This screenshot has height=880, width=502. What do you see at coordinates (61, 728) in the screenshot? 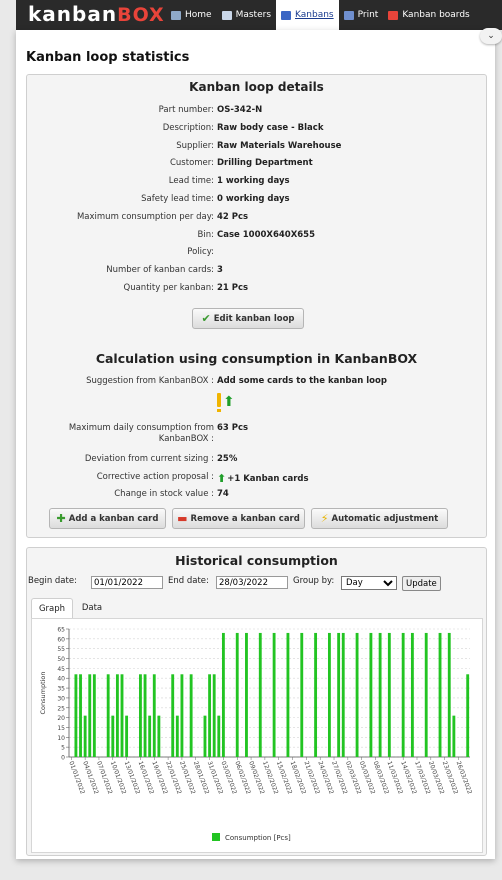
I see `y-tick-label: 15` at bounding box center [61, 728].